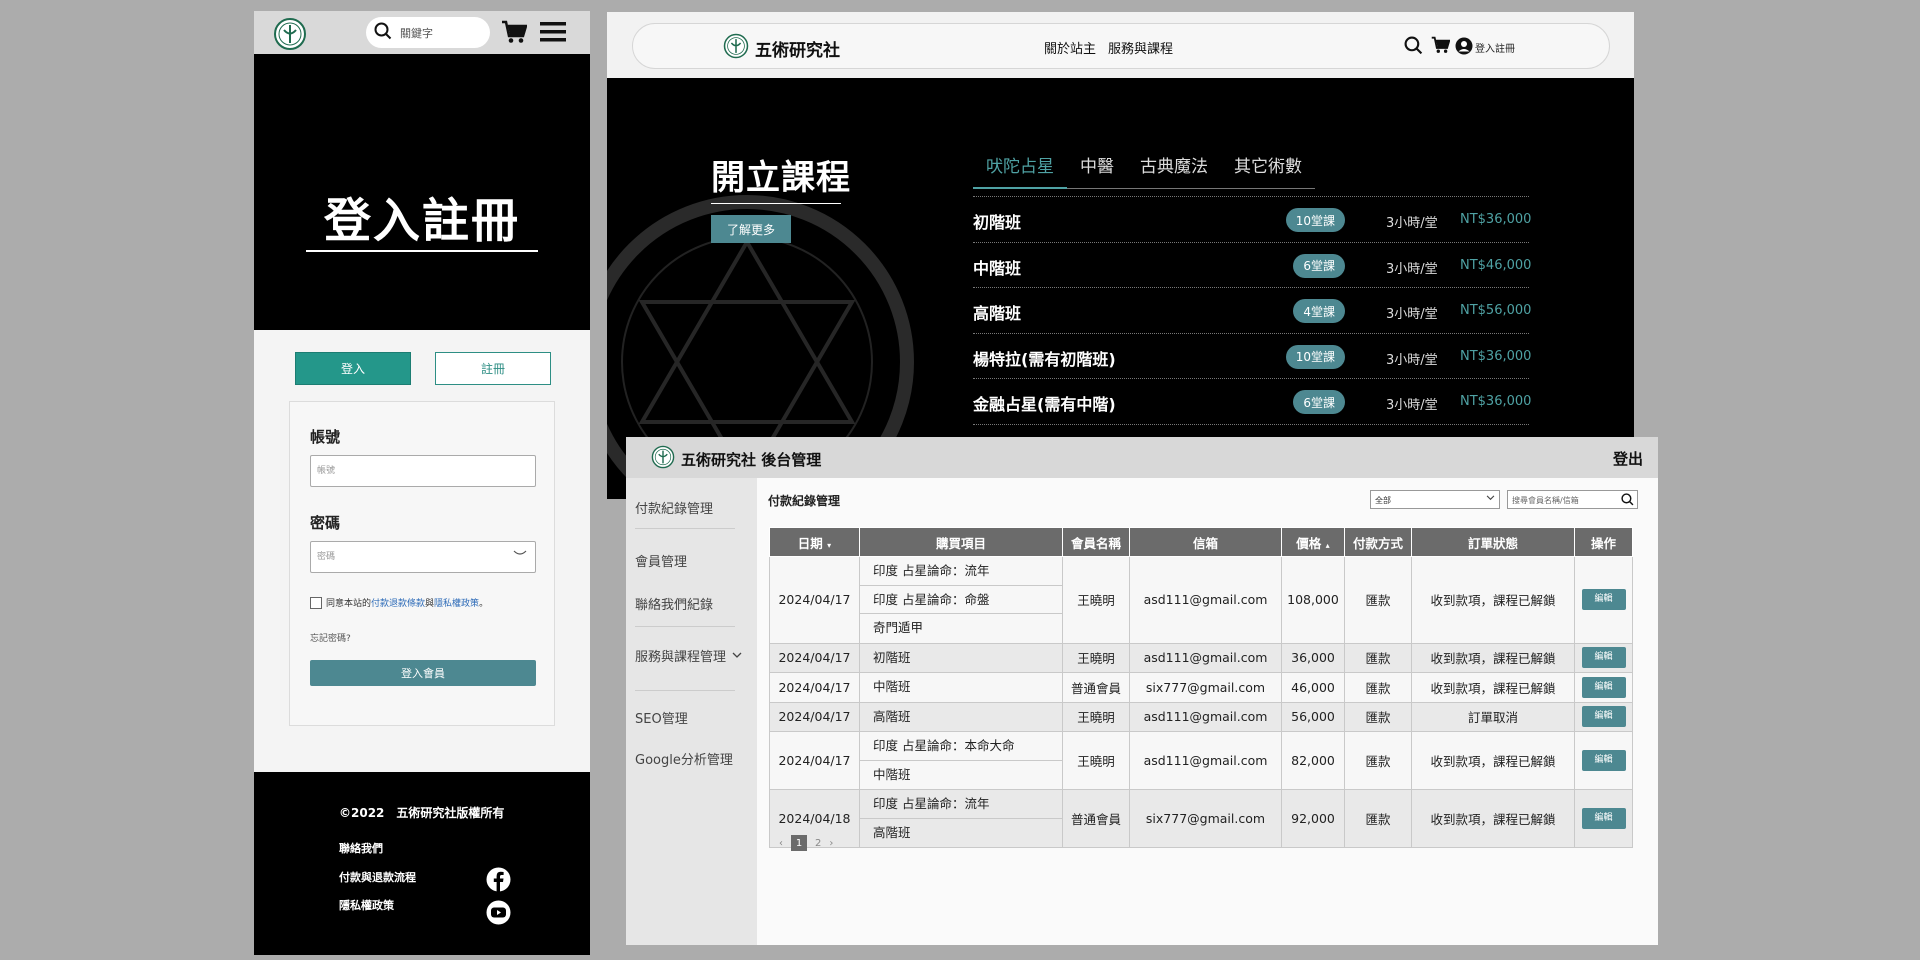  Describe the element at coordinates (366, 905) in the screenshot. I see `footer-link-privacy: 隱私權政策` at that location.